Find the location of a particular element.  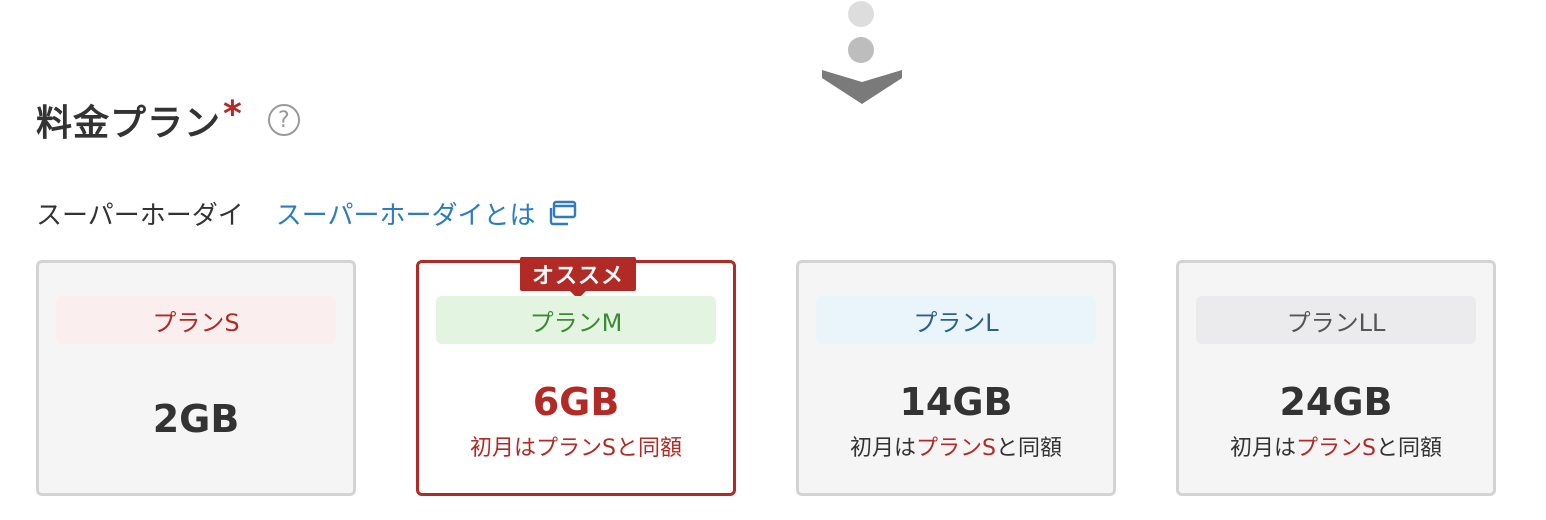

plan-name-pill: プランS is located at coordinates (196, 320).